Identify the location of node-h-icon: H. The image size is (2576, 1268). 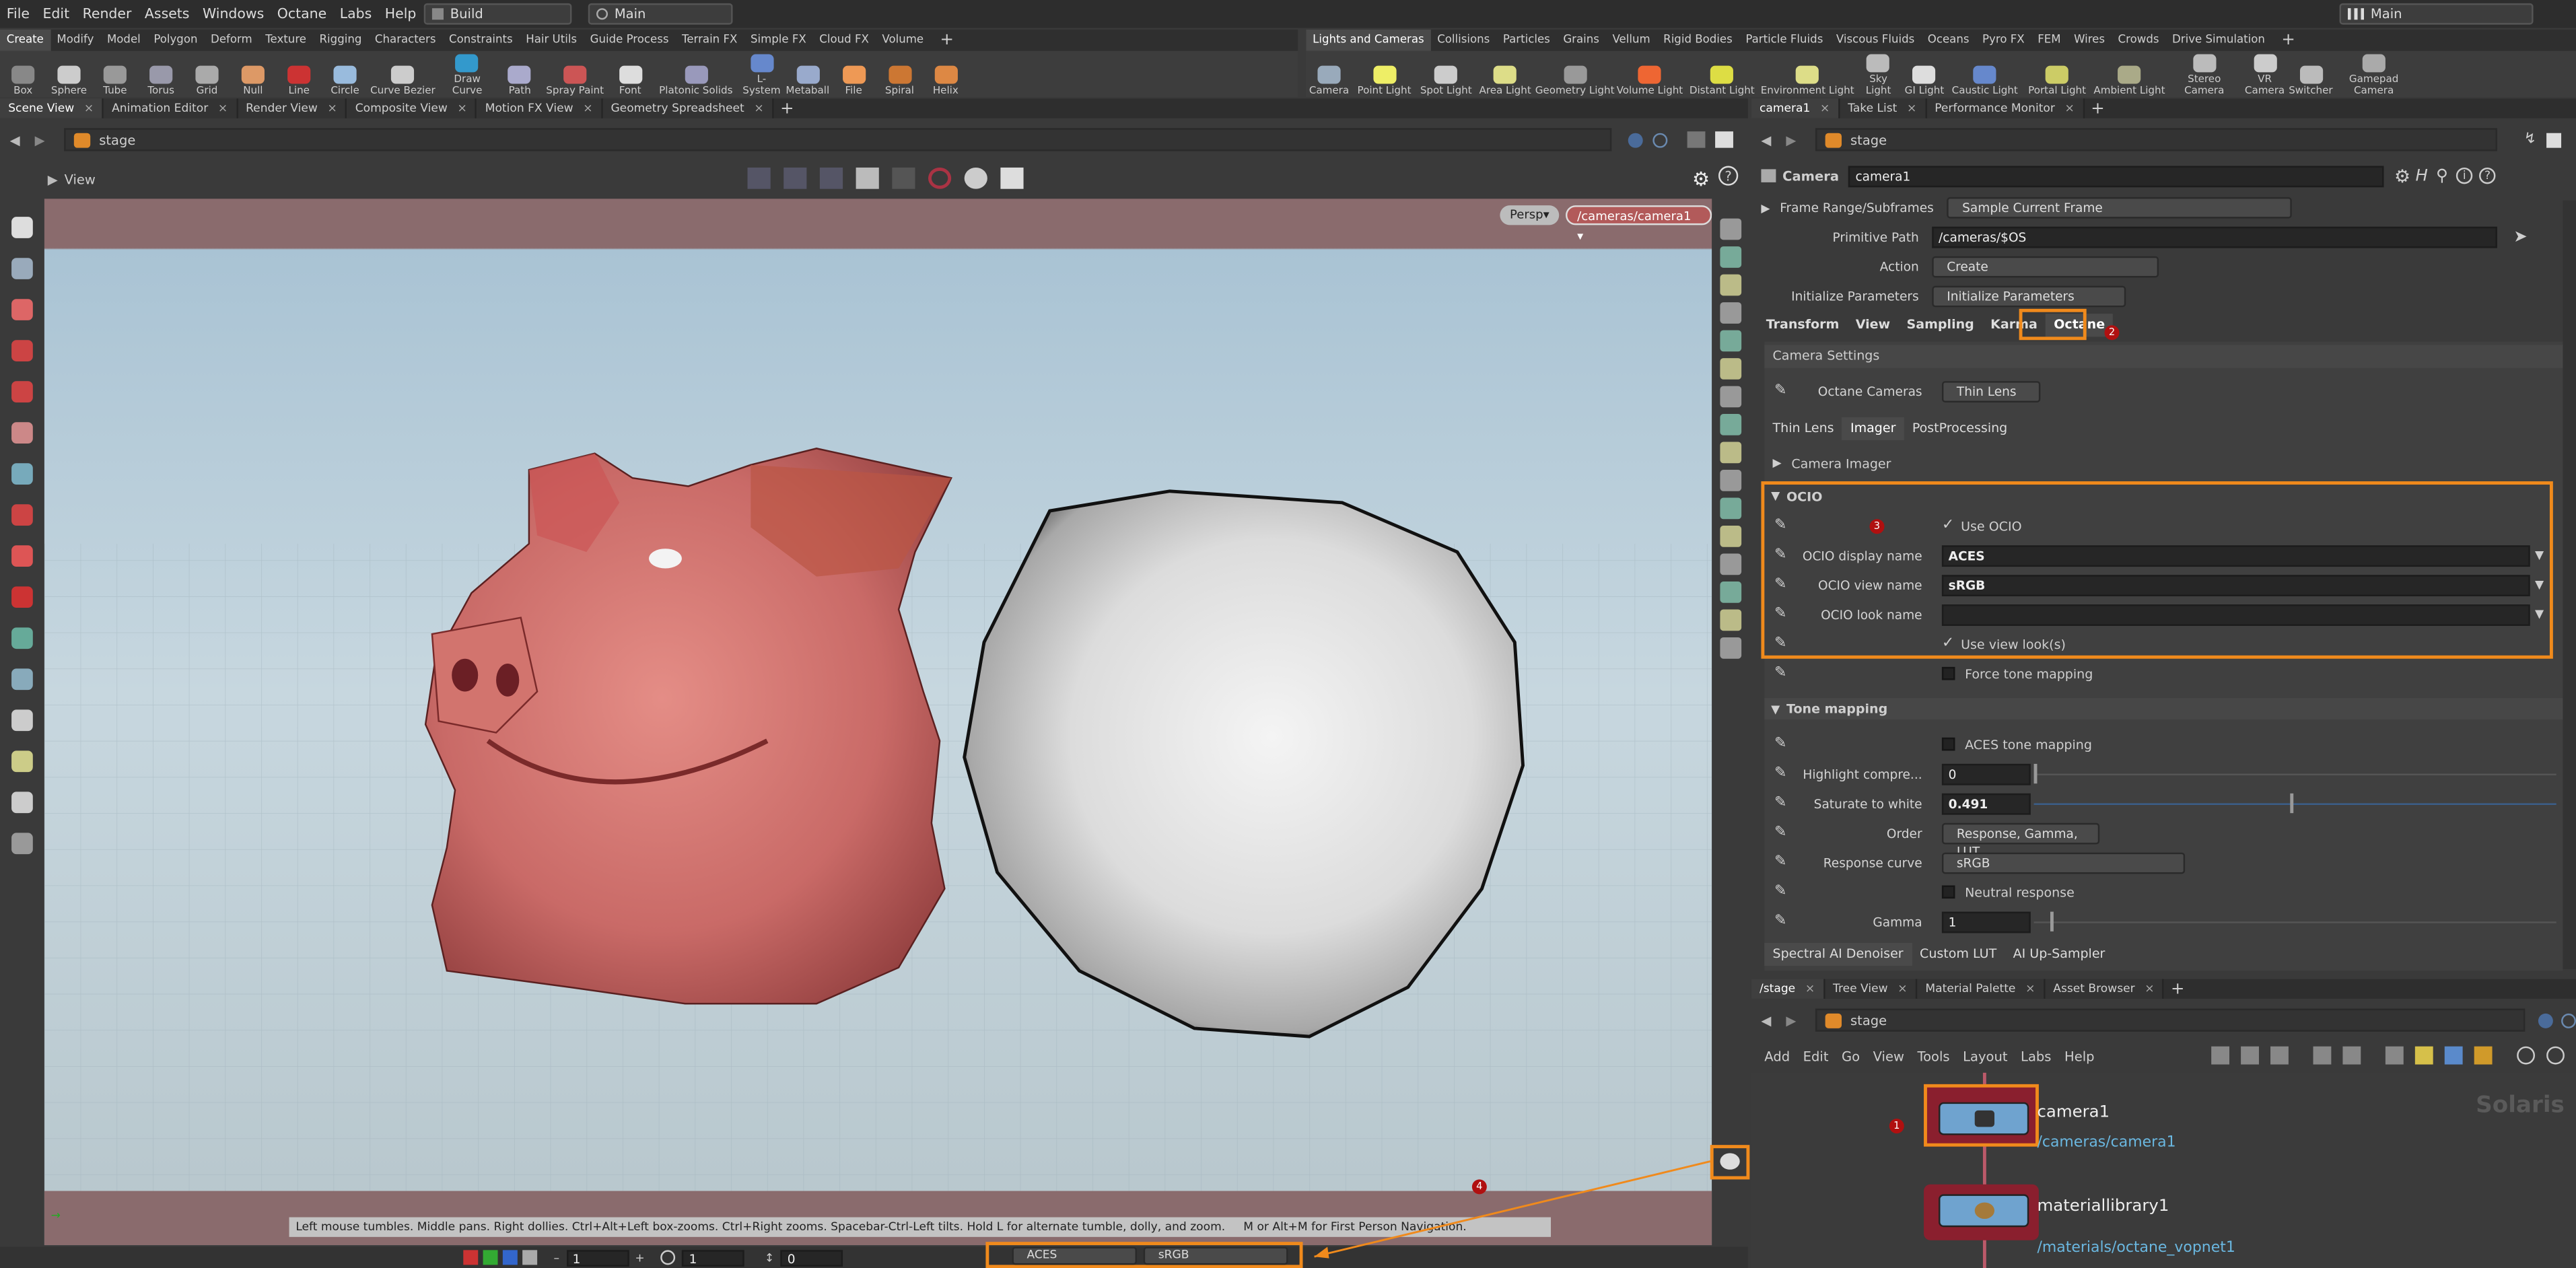
(2421, 176).